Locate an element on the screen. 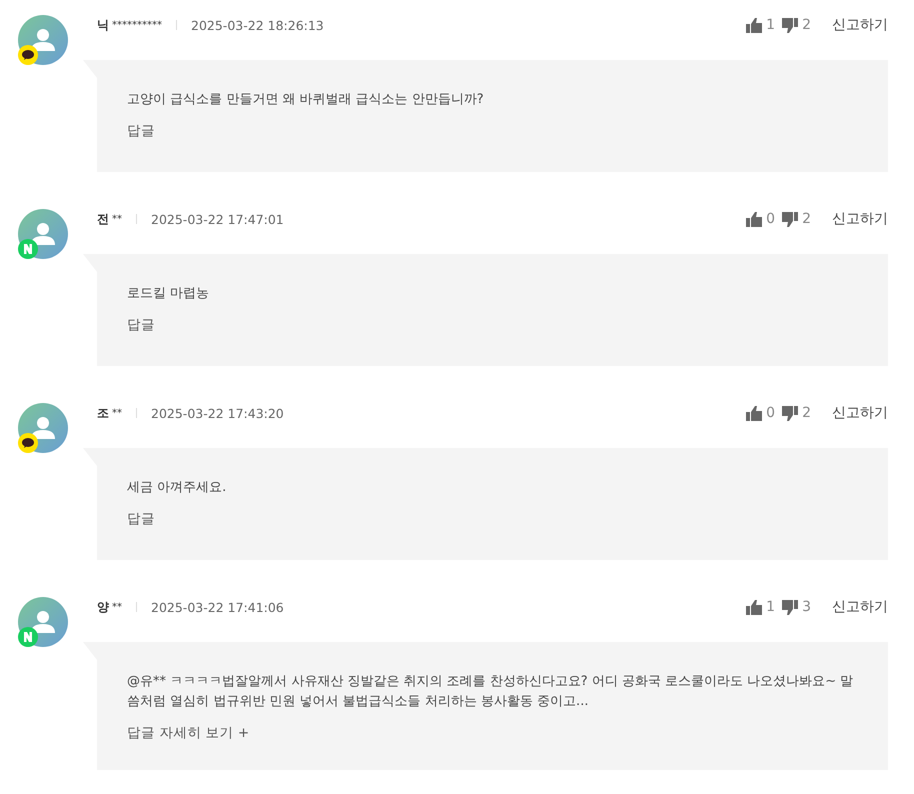  comment-text: 세금 아껴주세요. is located at coordinates (177, 488).